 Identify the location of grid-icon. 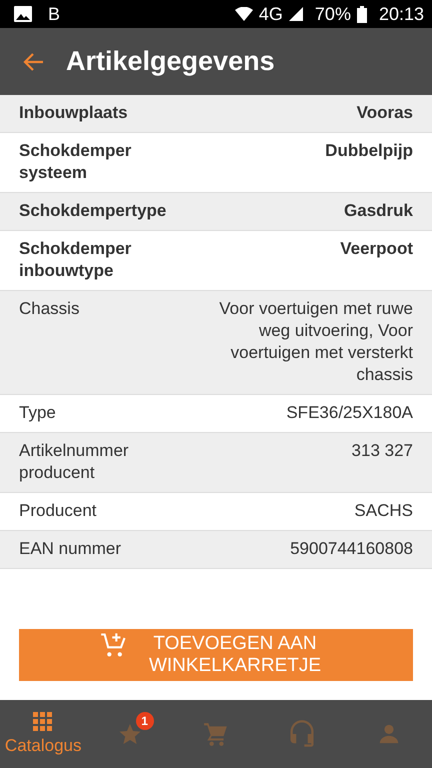
(43, 722).